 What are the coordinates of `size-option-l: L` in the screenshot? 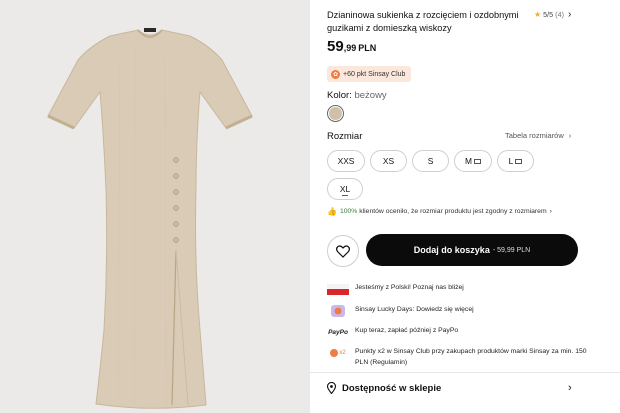 It's located at (515, 161).